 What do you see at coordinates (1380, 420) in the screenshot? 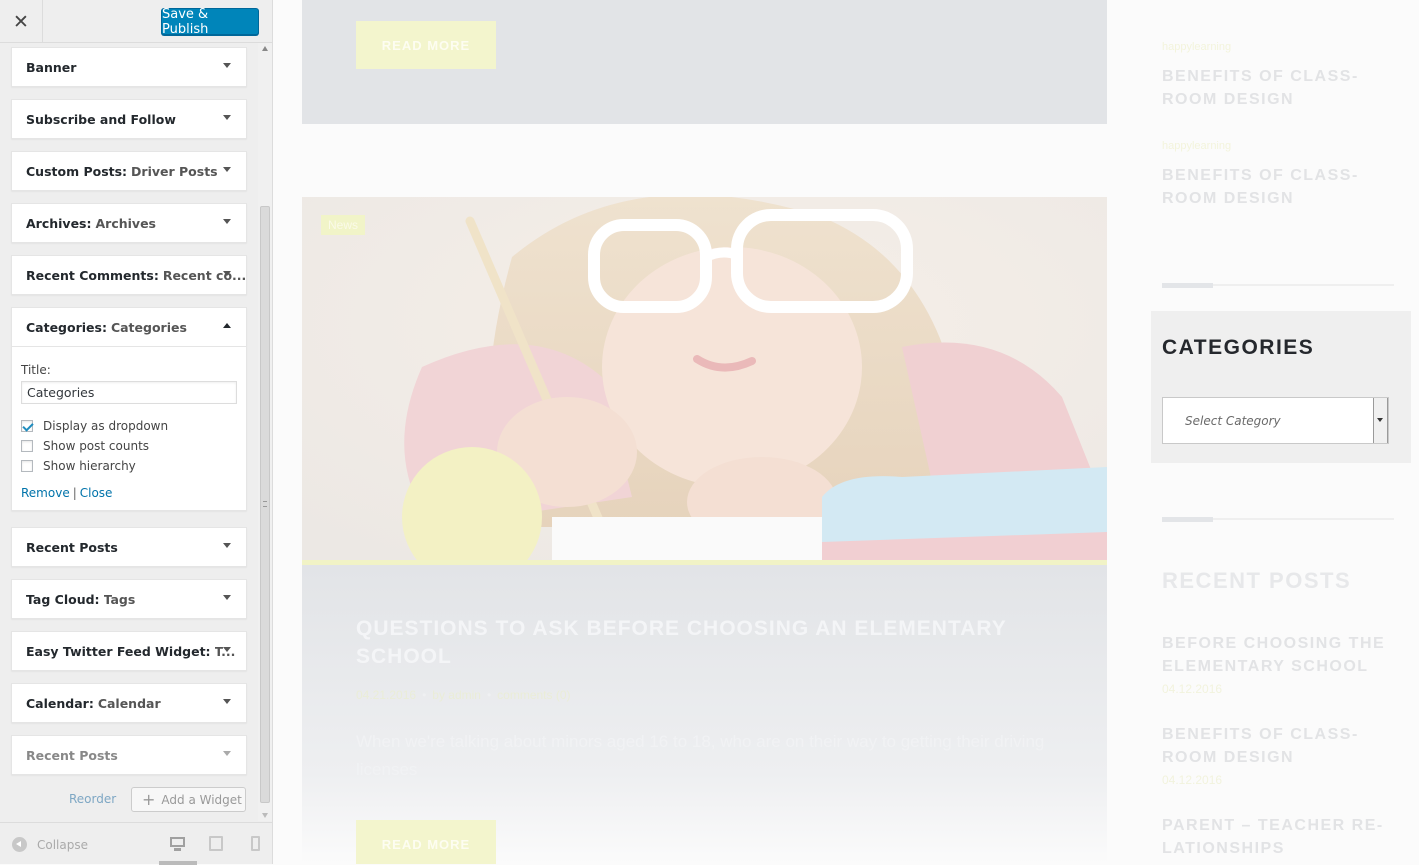
I see `dropdown-arrow-icon` at bounding box center [1380, 420].